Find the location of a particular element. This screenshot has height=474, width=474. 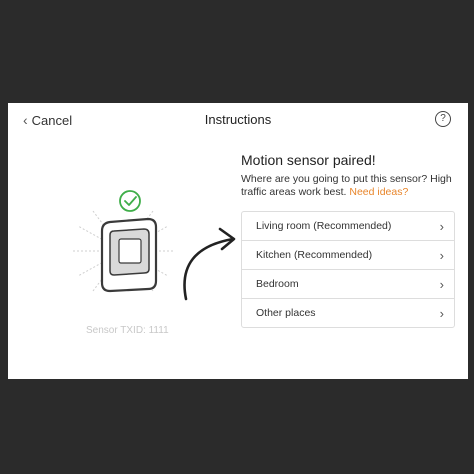

location-option: Other places › is located at coordinates (348, 313).